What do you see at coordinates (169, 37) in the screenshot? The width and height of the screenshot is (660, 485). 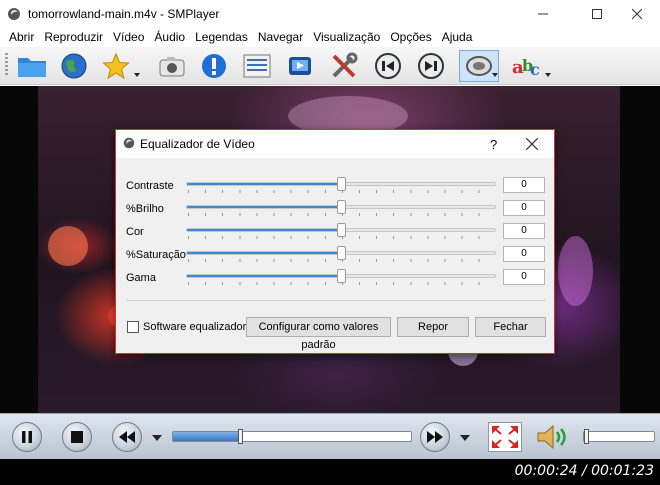 I see `menu-audio: Áudio` at bounding box center [169, 37].